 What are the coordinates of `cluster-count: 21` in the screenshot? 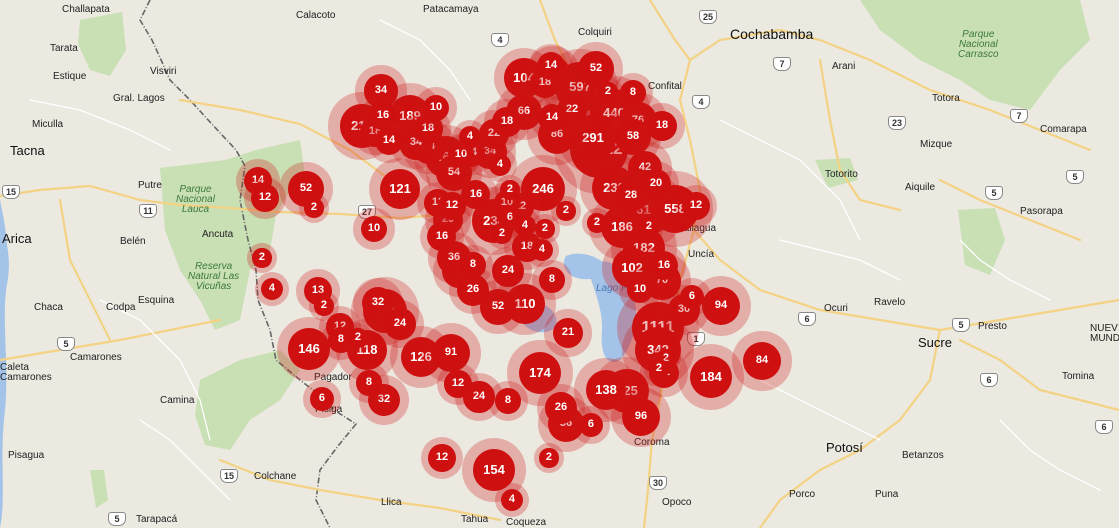 It's located at (568, 333).